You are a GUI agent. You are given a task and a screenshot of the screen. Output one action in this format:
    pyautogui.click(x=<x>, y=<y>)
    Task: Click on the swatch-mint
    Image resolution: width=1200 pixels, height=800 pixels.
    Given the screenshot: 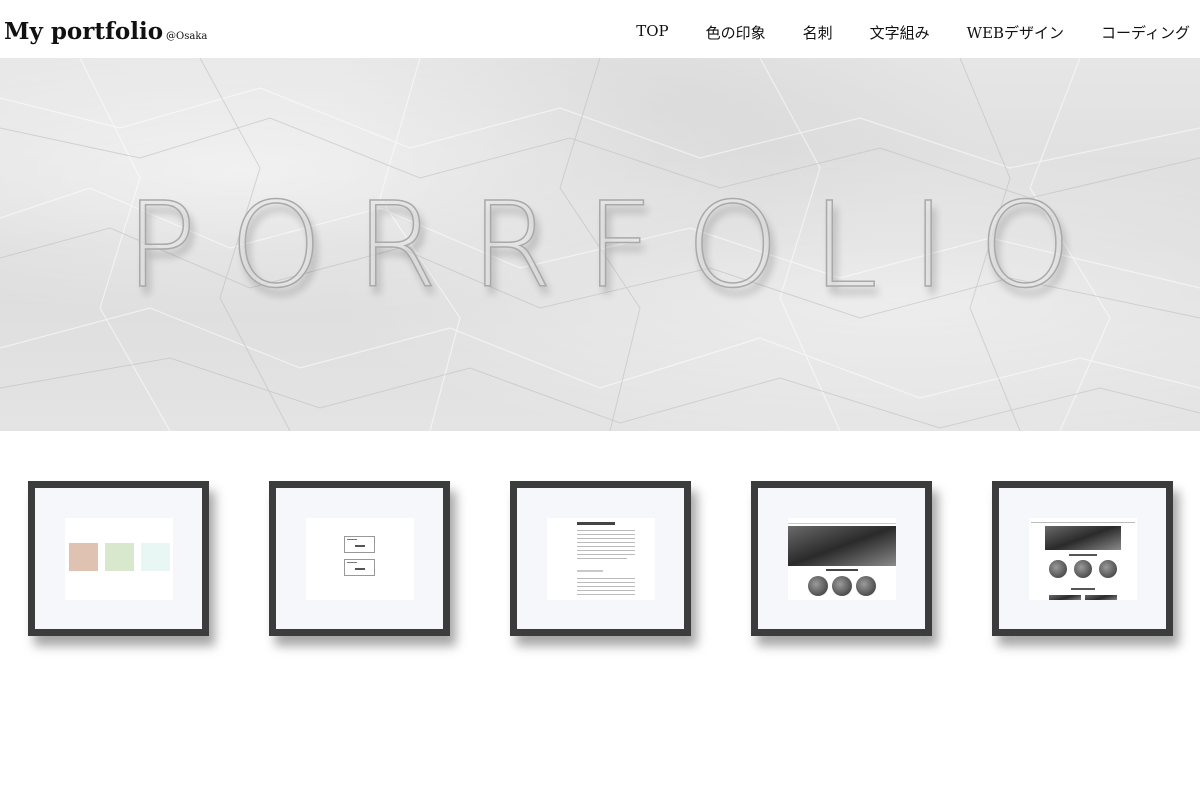 What is the action you would take?
    pyautogui.click(x=155, y=557)
    